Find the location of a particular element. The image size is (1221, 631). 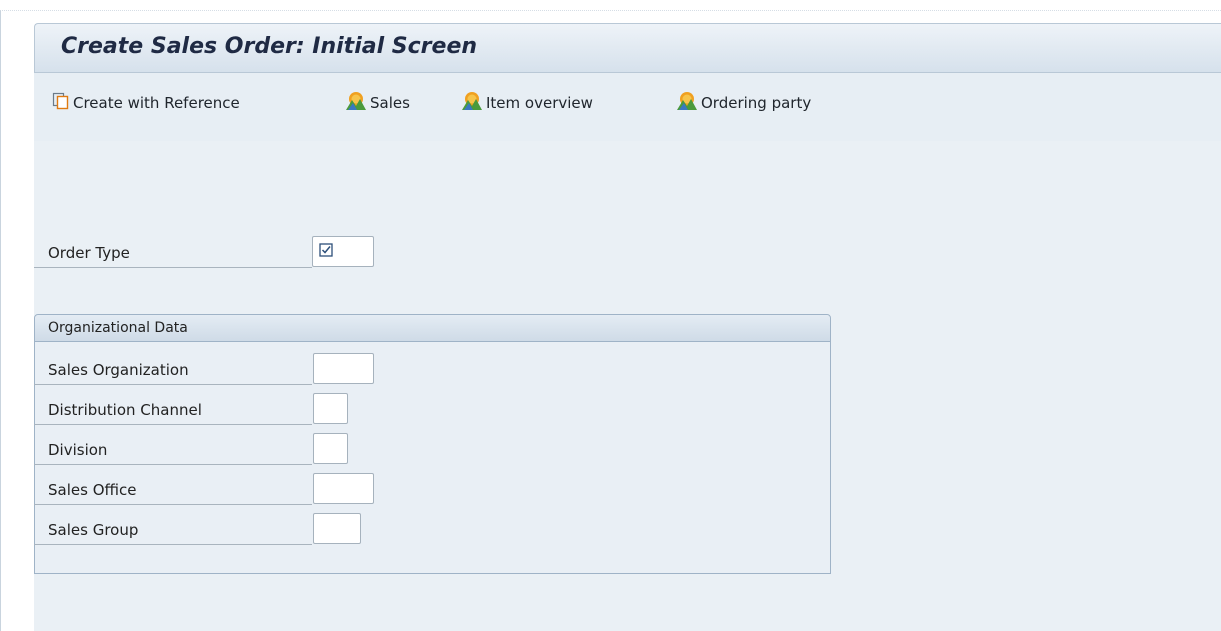

title-bar: Create Sales Order: Initial Screen is located at coordinates (627, 48).